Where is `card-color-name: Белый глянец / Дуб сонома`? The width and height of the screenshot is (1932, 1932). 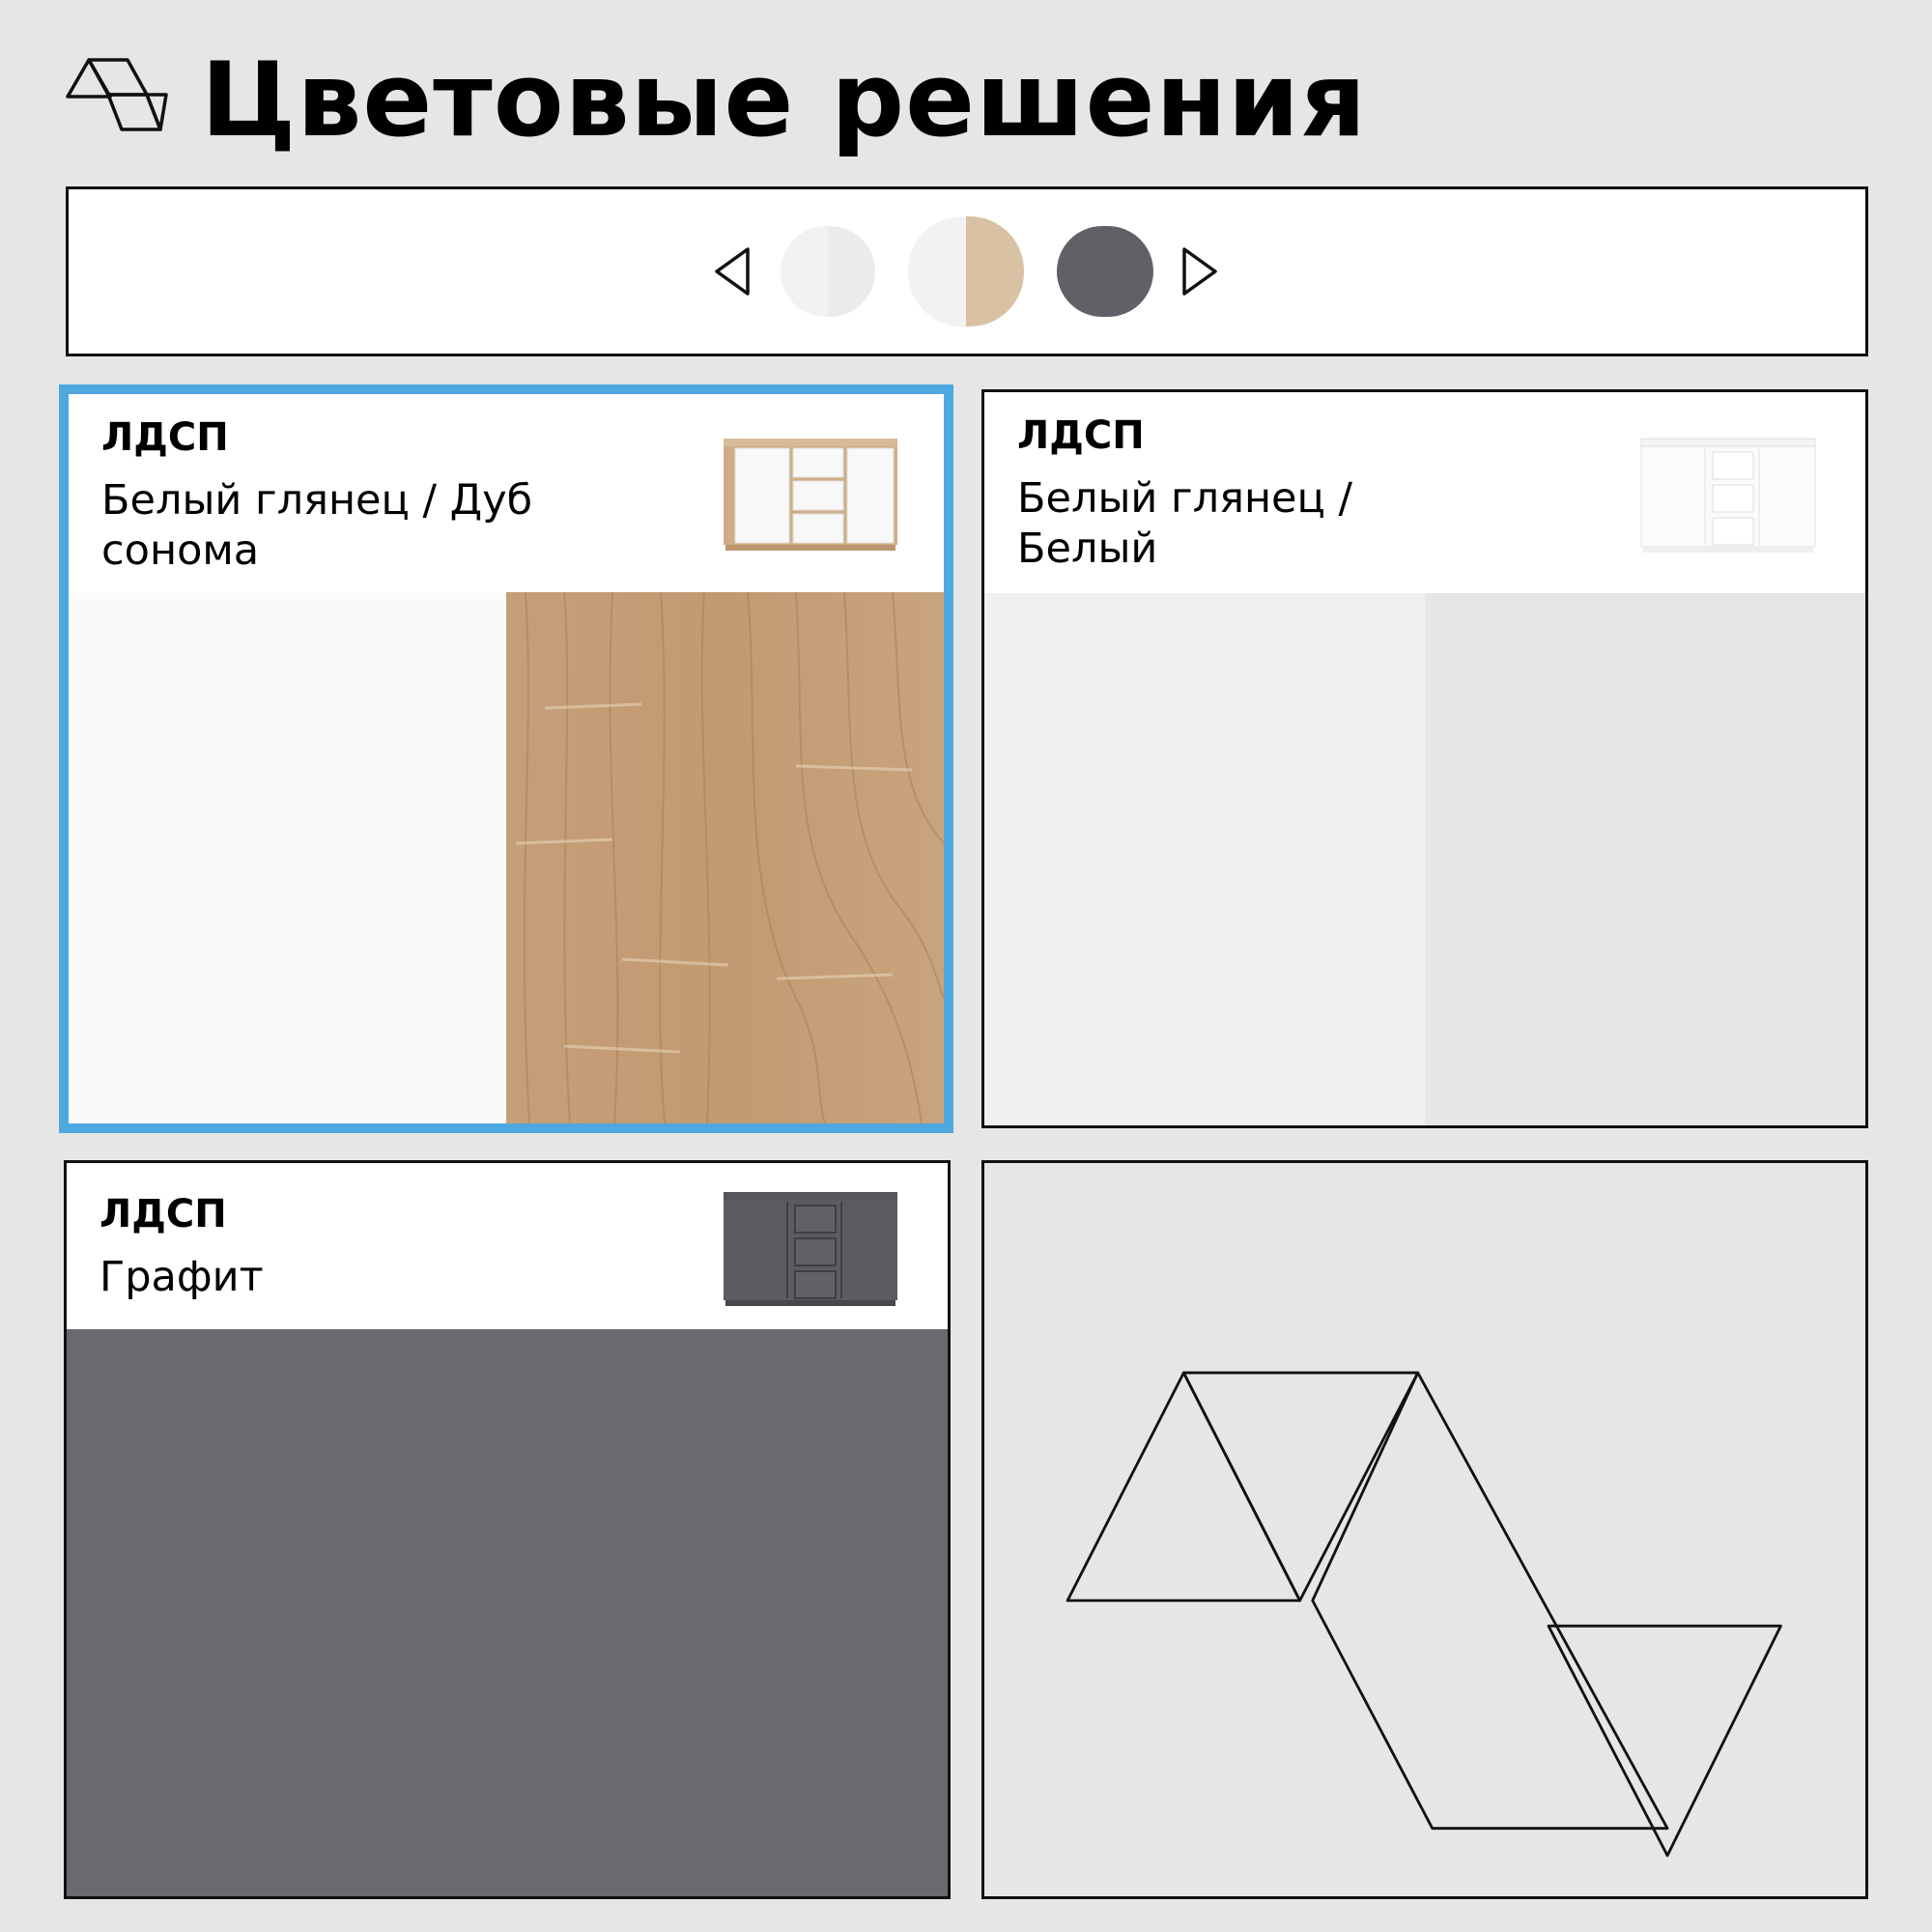
card-color-name: Белый глянец / Дуб сонома is located at coordinates (317, 525).